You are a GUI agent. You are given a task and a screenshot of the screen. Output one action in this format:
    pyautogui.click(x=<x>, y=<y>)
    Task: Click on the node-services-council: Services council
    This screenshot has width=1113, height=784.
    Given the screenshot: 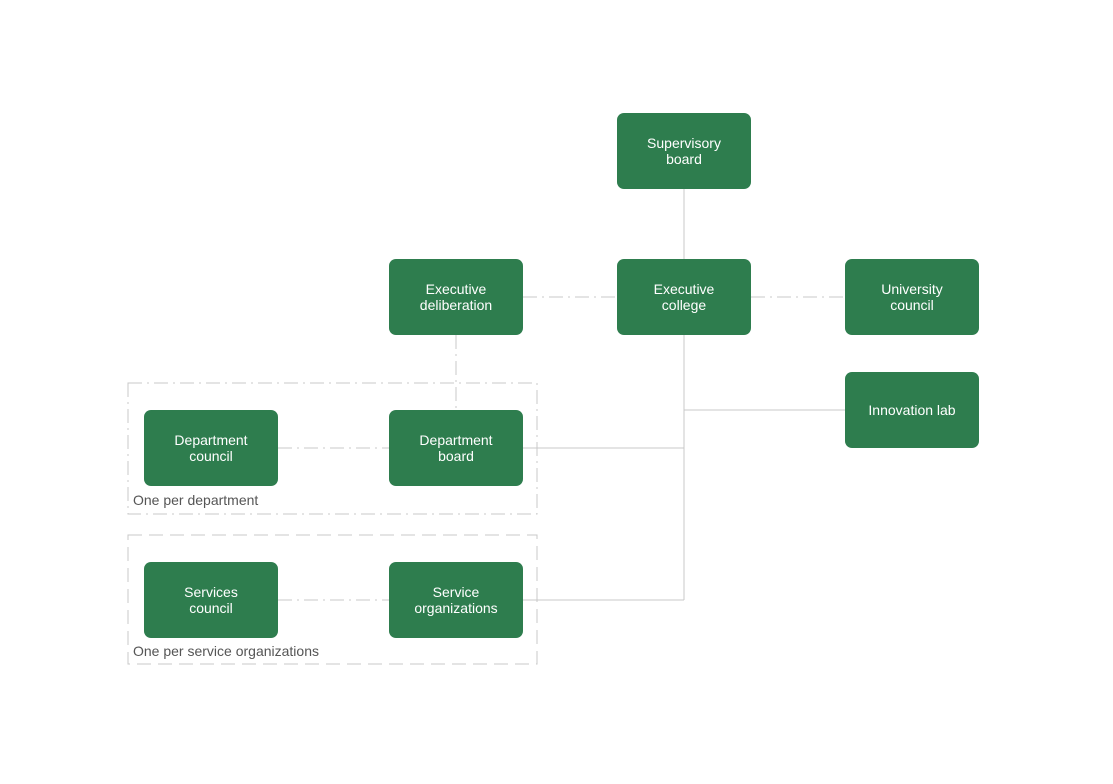 What is the action you would take?
    pyautogui.click(x=211, y=600)
    